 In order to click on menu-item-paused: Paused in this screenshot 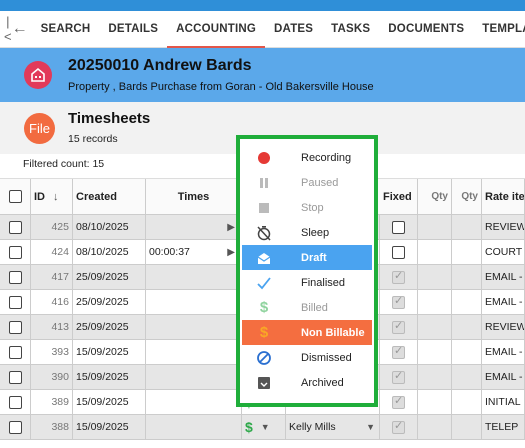, I will do `click(307, 182)`.